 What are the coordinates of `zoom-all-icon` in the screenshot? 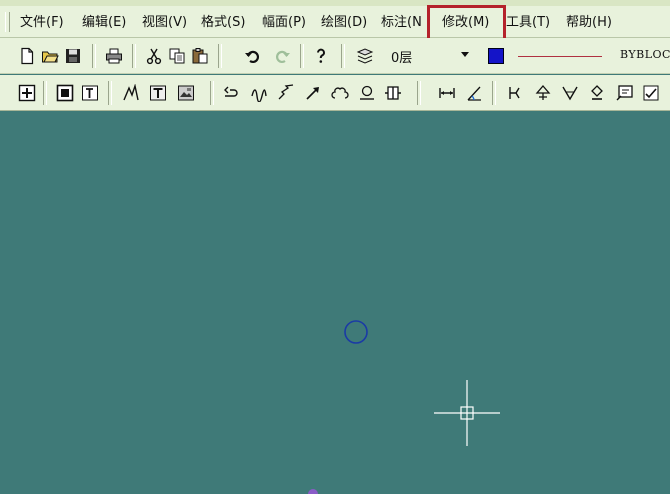 It's located at (65, 93).